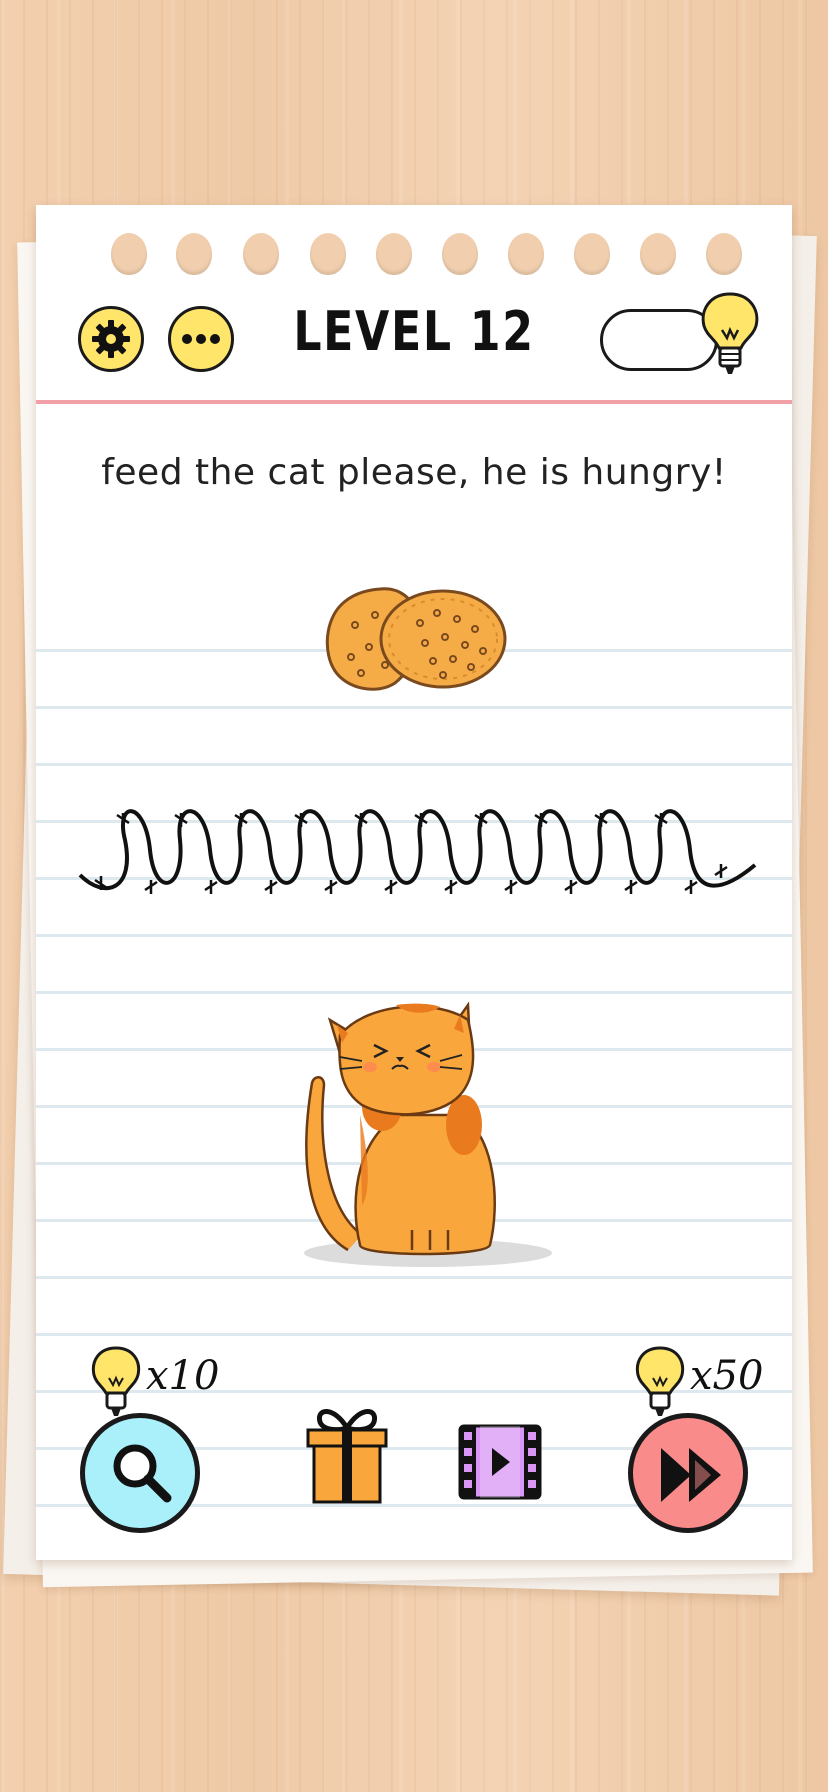 The height and width of the screenshot is (1792, 828). What do you see at coordinates (727, 1376) in the screenshot?
I see `skip-cost: x50` at bounding box center [727, 1376].